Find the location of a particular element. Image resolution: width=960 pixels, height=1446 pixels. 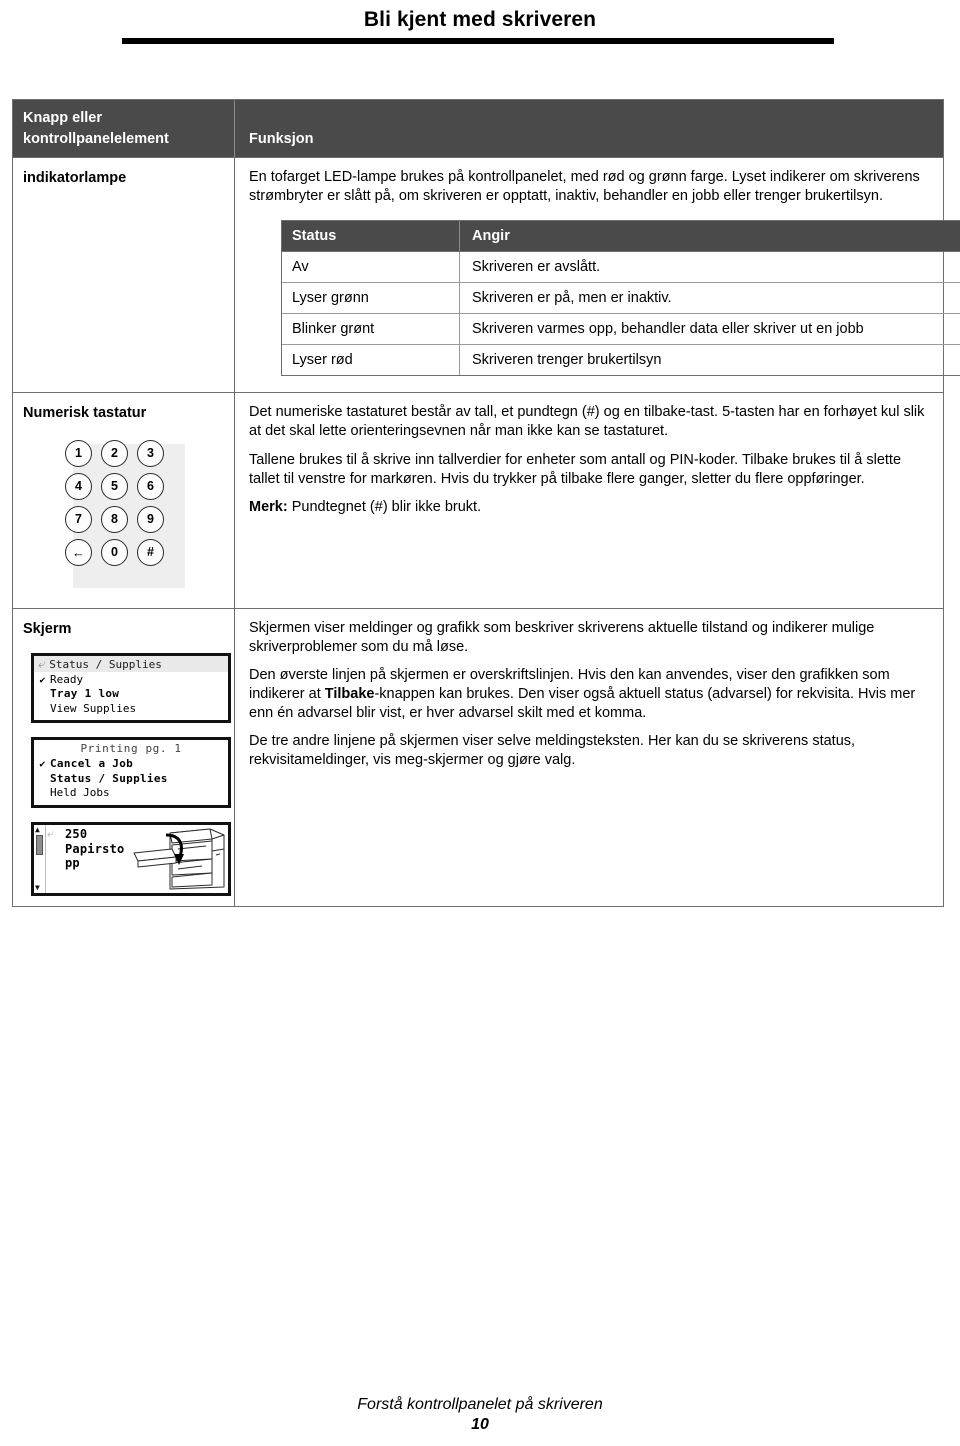

keypad-key-2: 2 is located at coordinates (114, 453).